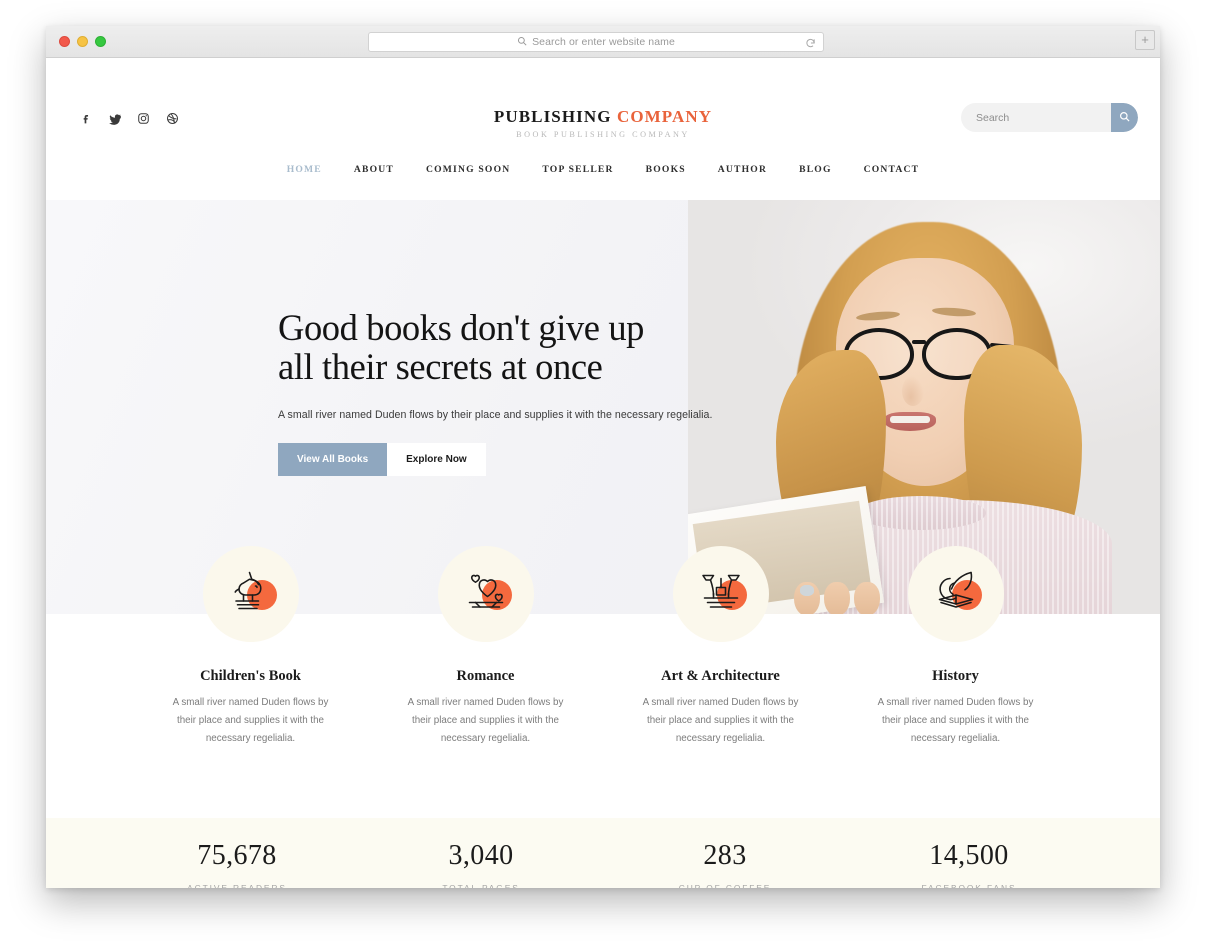 The width and height of the screenshot is (1206, 952). What do you see at coordinates (742, 169) in the screenshot?
I see `nav-item-author: AUTHOR` at bounding box center [742, 169].